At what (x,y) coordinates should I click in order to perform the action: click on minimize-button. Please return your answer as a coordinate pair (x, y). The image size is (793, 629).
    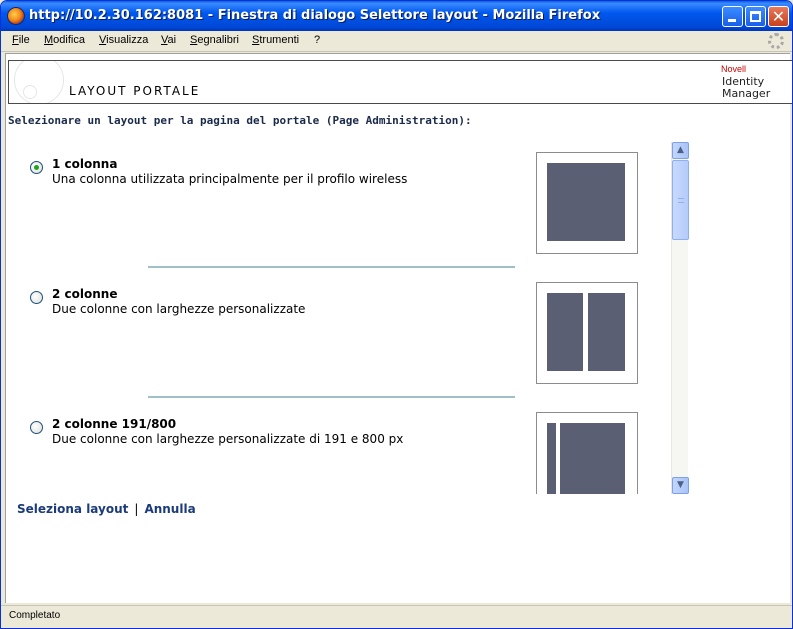
    Looking at the image, I should click on (732, 16).